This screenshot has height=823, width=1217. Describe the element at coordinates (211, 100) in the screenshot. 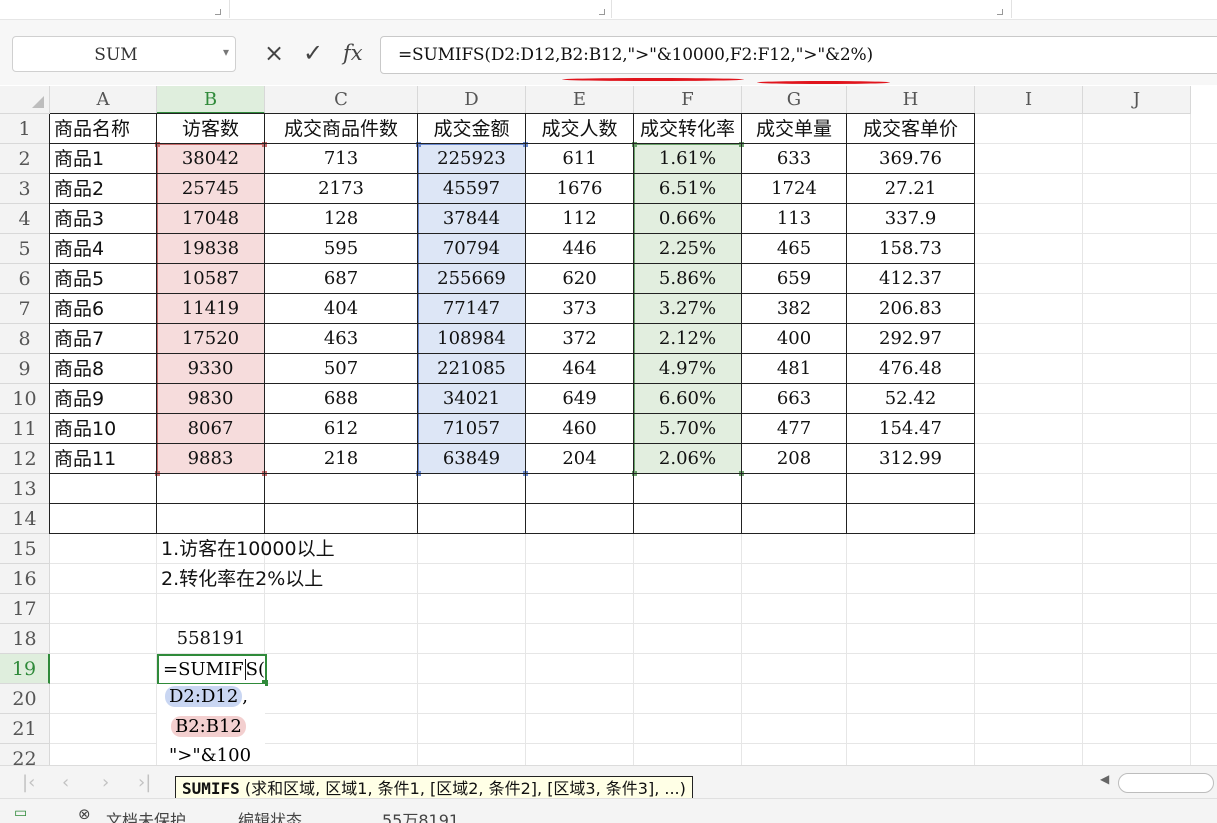

I see `column-header-b: B` at that location.